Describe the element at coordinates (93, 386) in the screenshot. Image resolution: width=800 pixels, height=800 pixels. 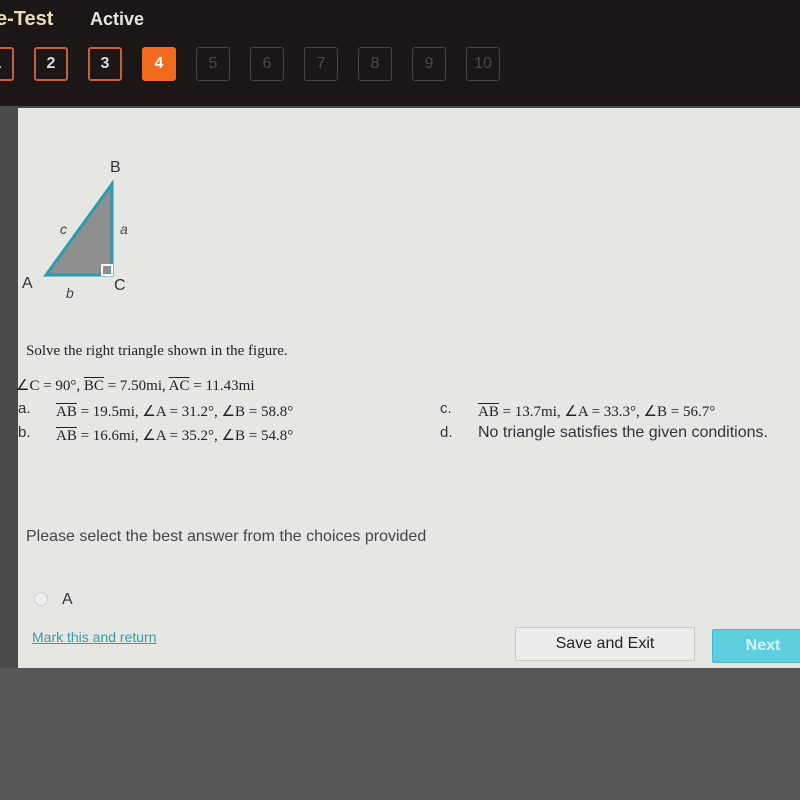
I see `segment-bc: BC` at that location.